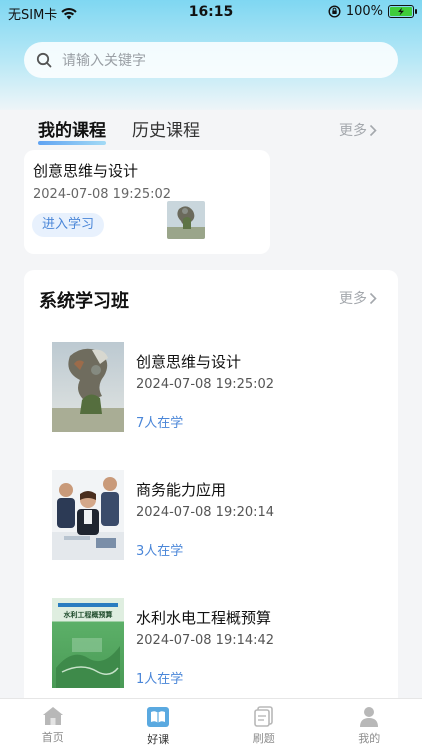 This screenshot has width=422, height=750. Describe the element at coordinates (160, 551) in the screenshot. I see `class-learner-count: 3人在学` at that location.